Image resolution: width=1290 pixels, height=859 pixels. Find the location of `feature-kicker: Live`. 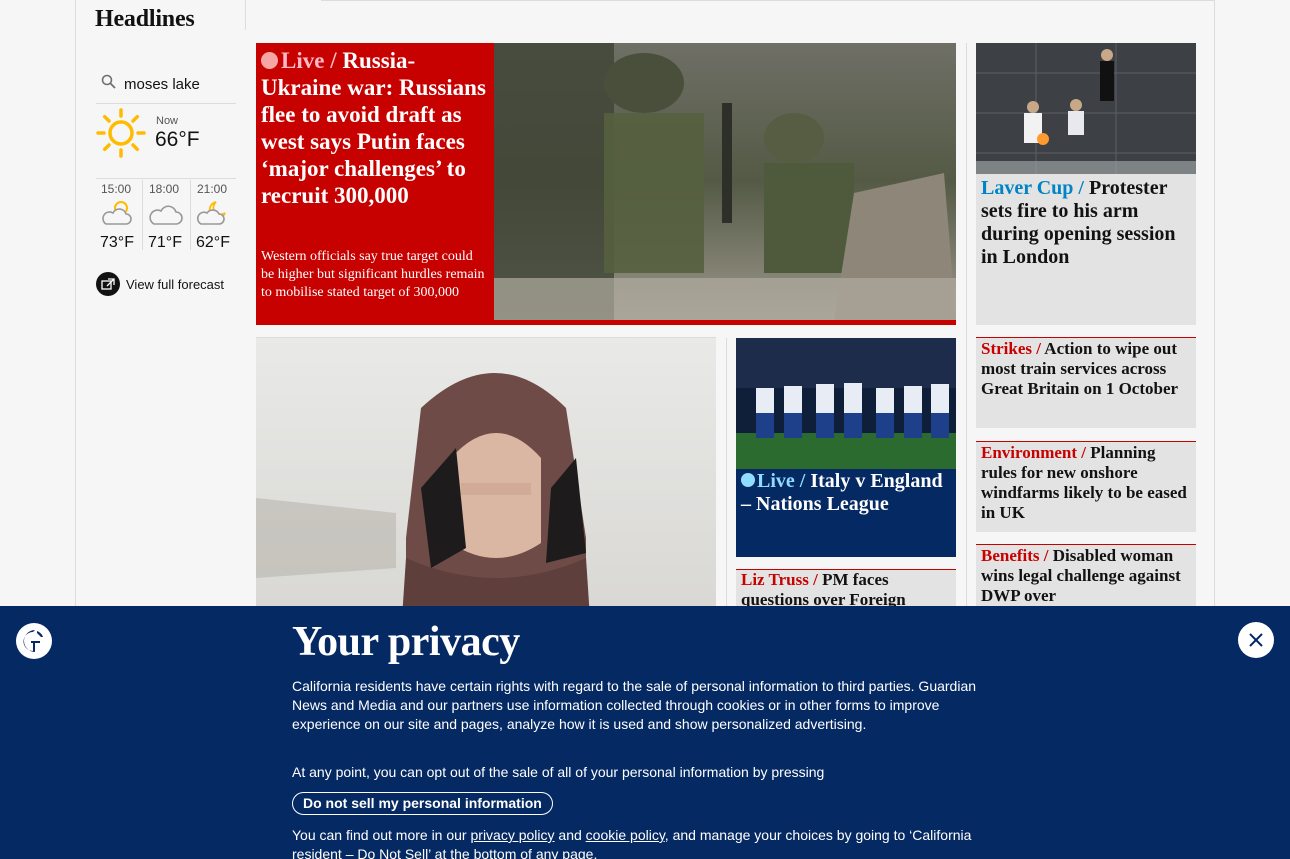

feature-kicker: Live is located at coordinates (303, 60).